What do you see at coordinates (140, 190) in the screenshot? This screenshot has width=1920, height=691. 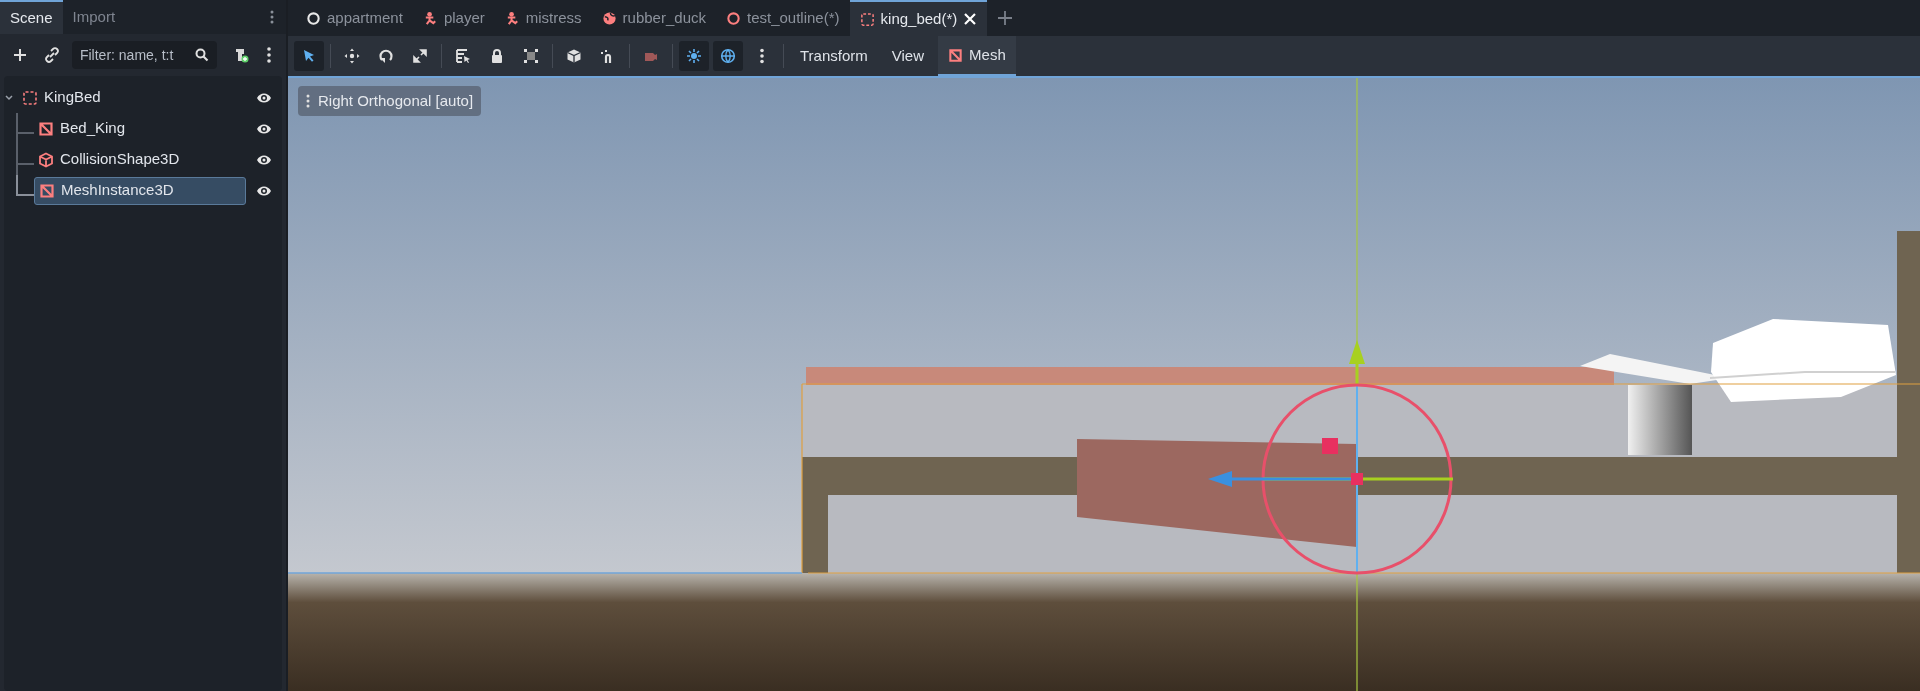 I see `tree-item: MeshInstance3D` at bounding box center [140, 190].